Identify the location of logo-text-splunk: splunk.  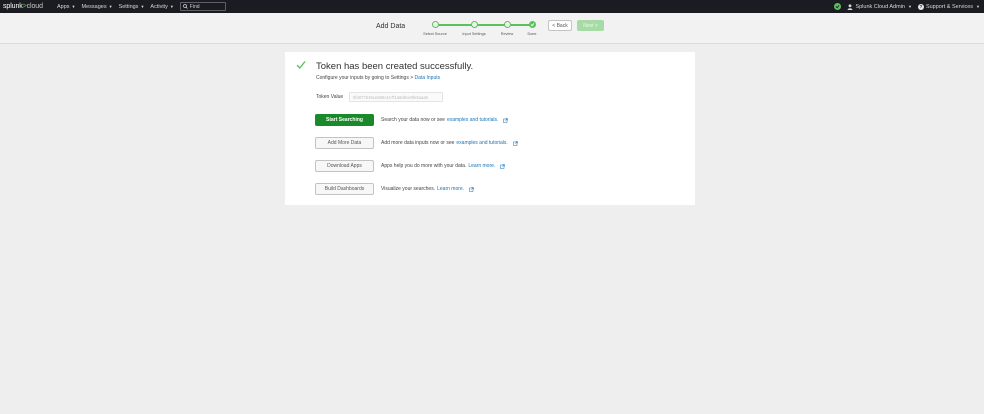
(13, 6).